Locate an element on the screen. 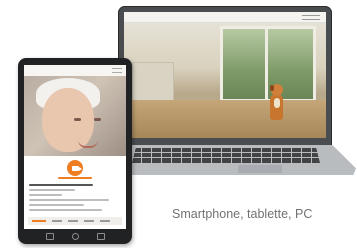 This screenshot has width=357, height=248. tablet-nav-buttons is located at coordinates (75, 236).